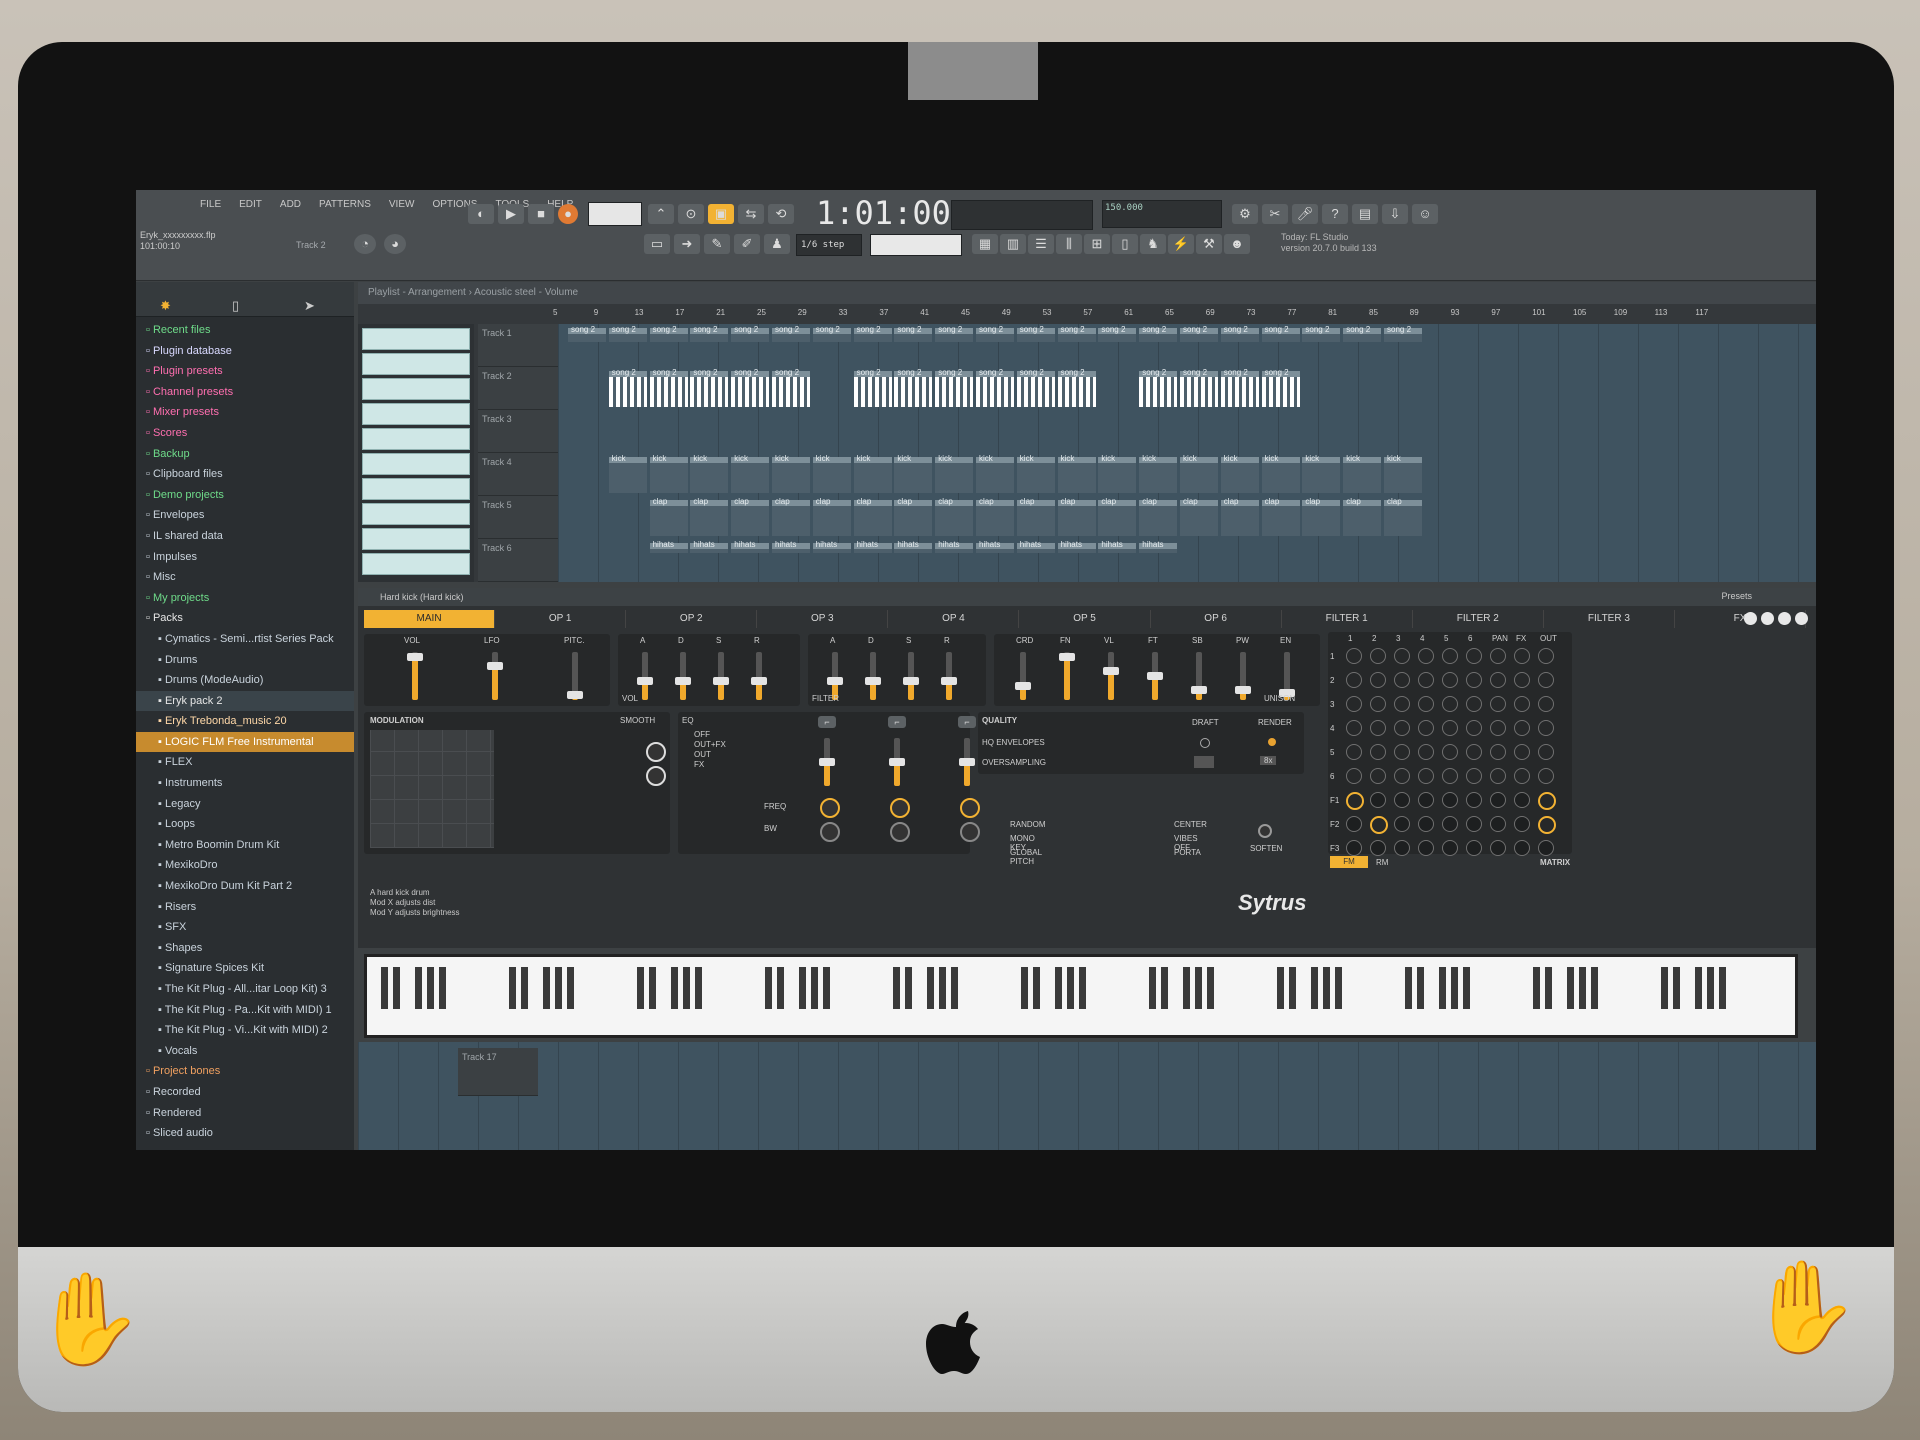 Image resolution: width=1920 pixels, height=1440 pixels. What do you see at coordinates (1365, 214) in the screenshot?
I see `save-icon: ▤` at bounding box center [1365, 214].